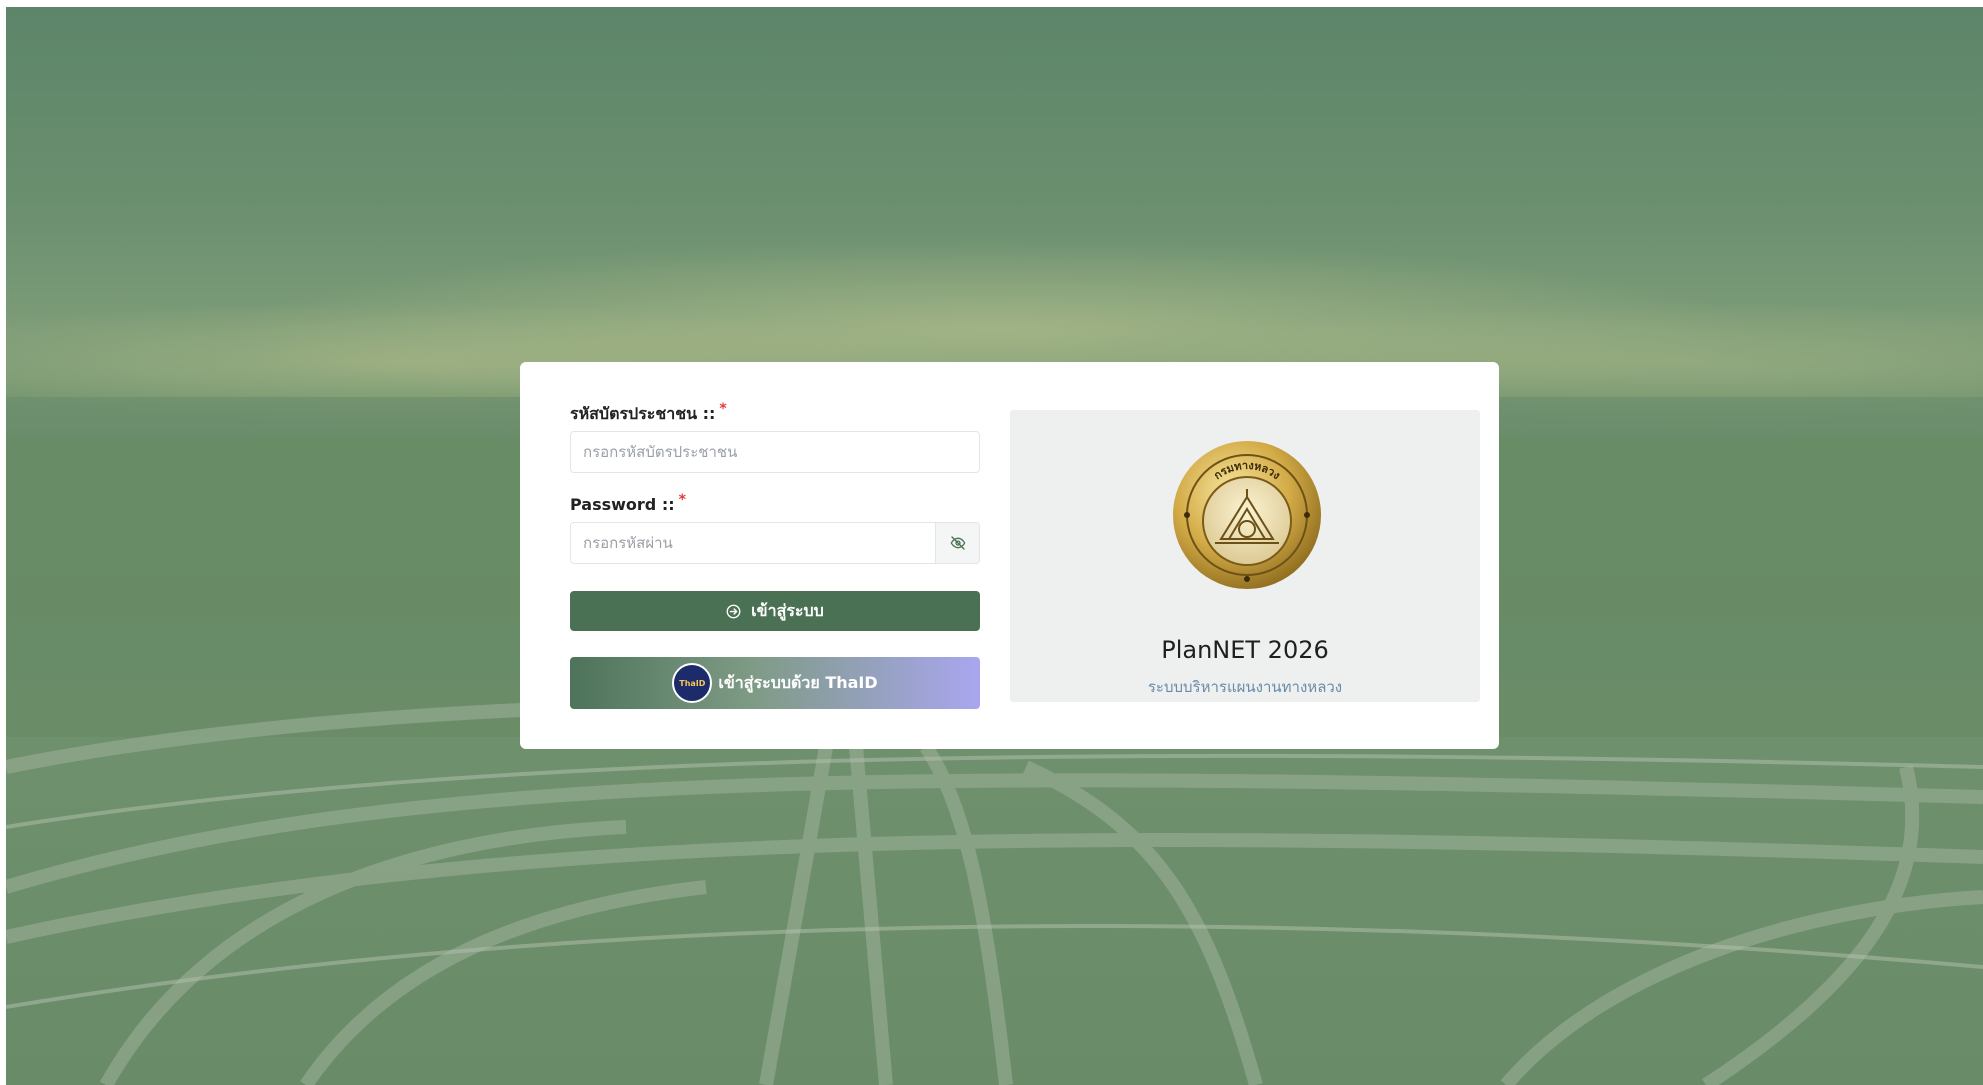 This screenshot has height=1085, width=1983. Describe the element at coordinates (1245, 650) in the screenshot. I see `app-title: PlanNET 2026` at that location.